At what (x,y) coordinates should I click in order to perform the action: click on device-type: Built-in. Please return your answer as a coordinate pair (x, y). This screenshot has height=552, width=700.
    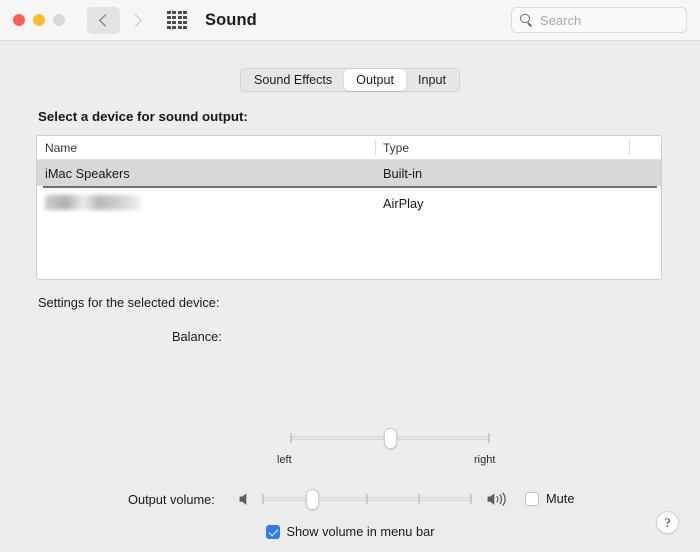
    Looking at the image, I should click on (403, 173).